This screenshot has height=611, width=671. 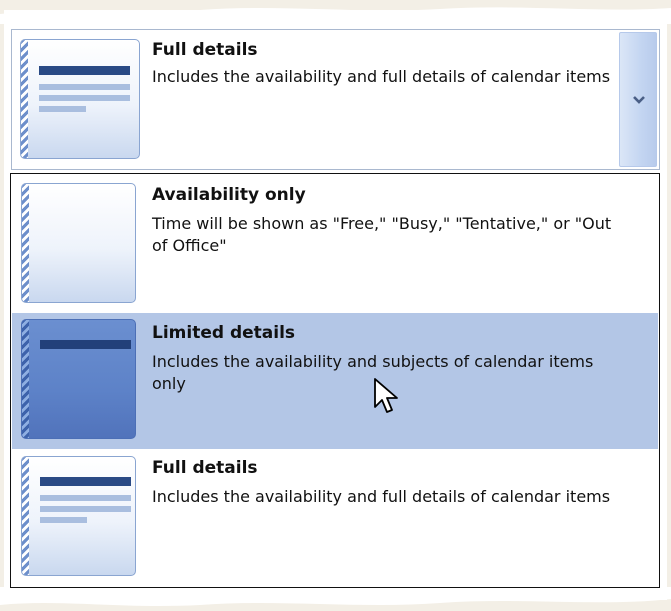 What do you see at coordinates (386, 395) in the screenshot?
I see `mouse-pointer-icon` at bounding box center [386, 395].